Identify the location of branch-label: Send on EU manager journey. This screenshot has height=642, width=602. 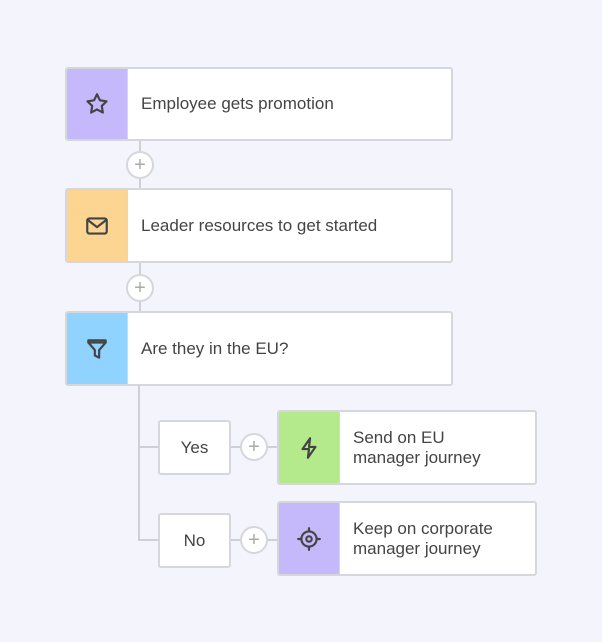
(417, 447).